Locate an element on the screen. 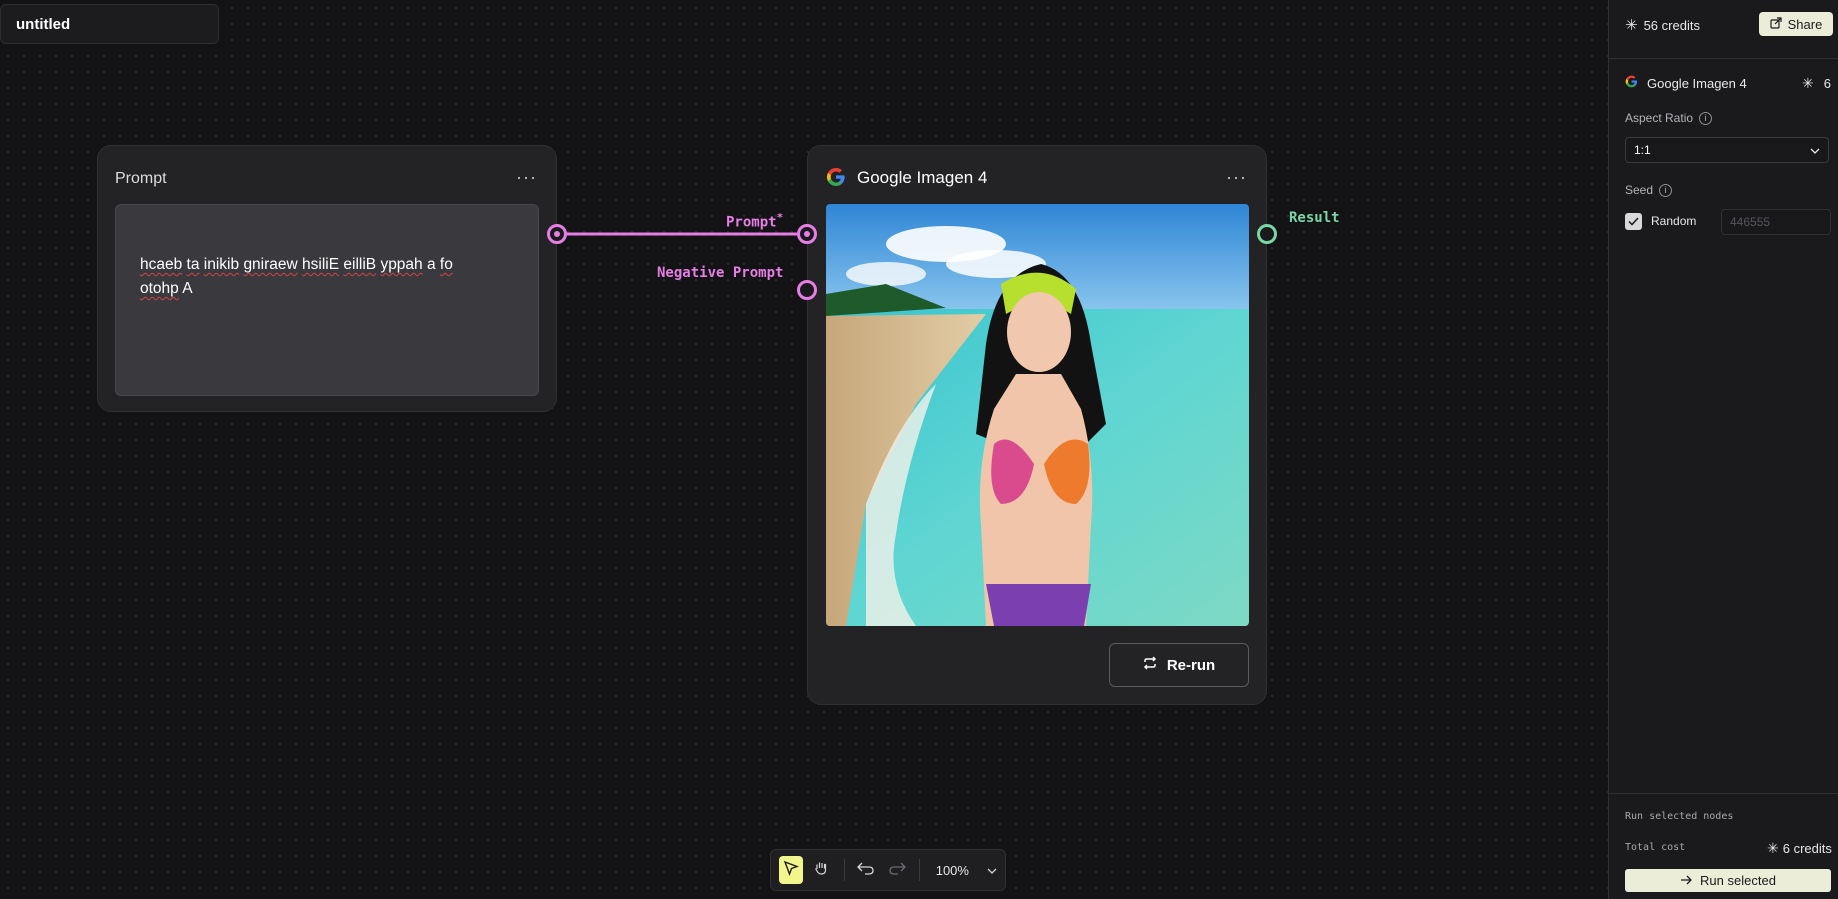  prompt-input-label: Prompt* is located at coordinates (754, 221).